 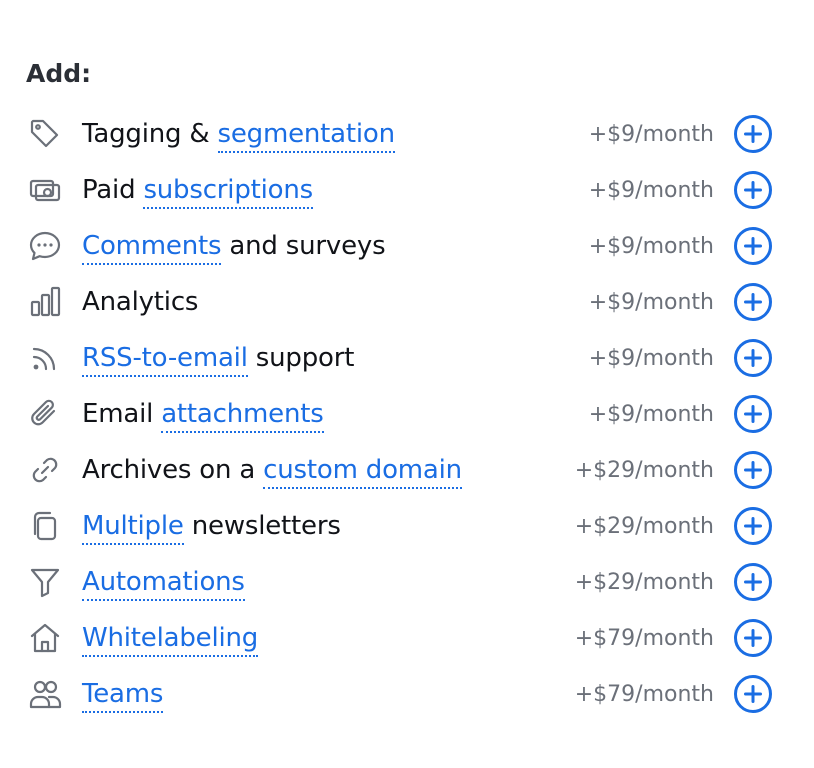 I want to click on addon-label: Email attachments, so click(x=203, y=416).